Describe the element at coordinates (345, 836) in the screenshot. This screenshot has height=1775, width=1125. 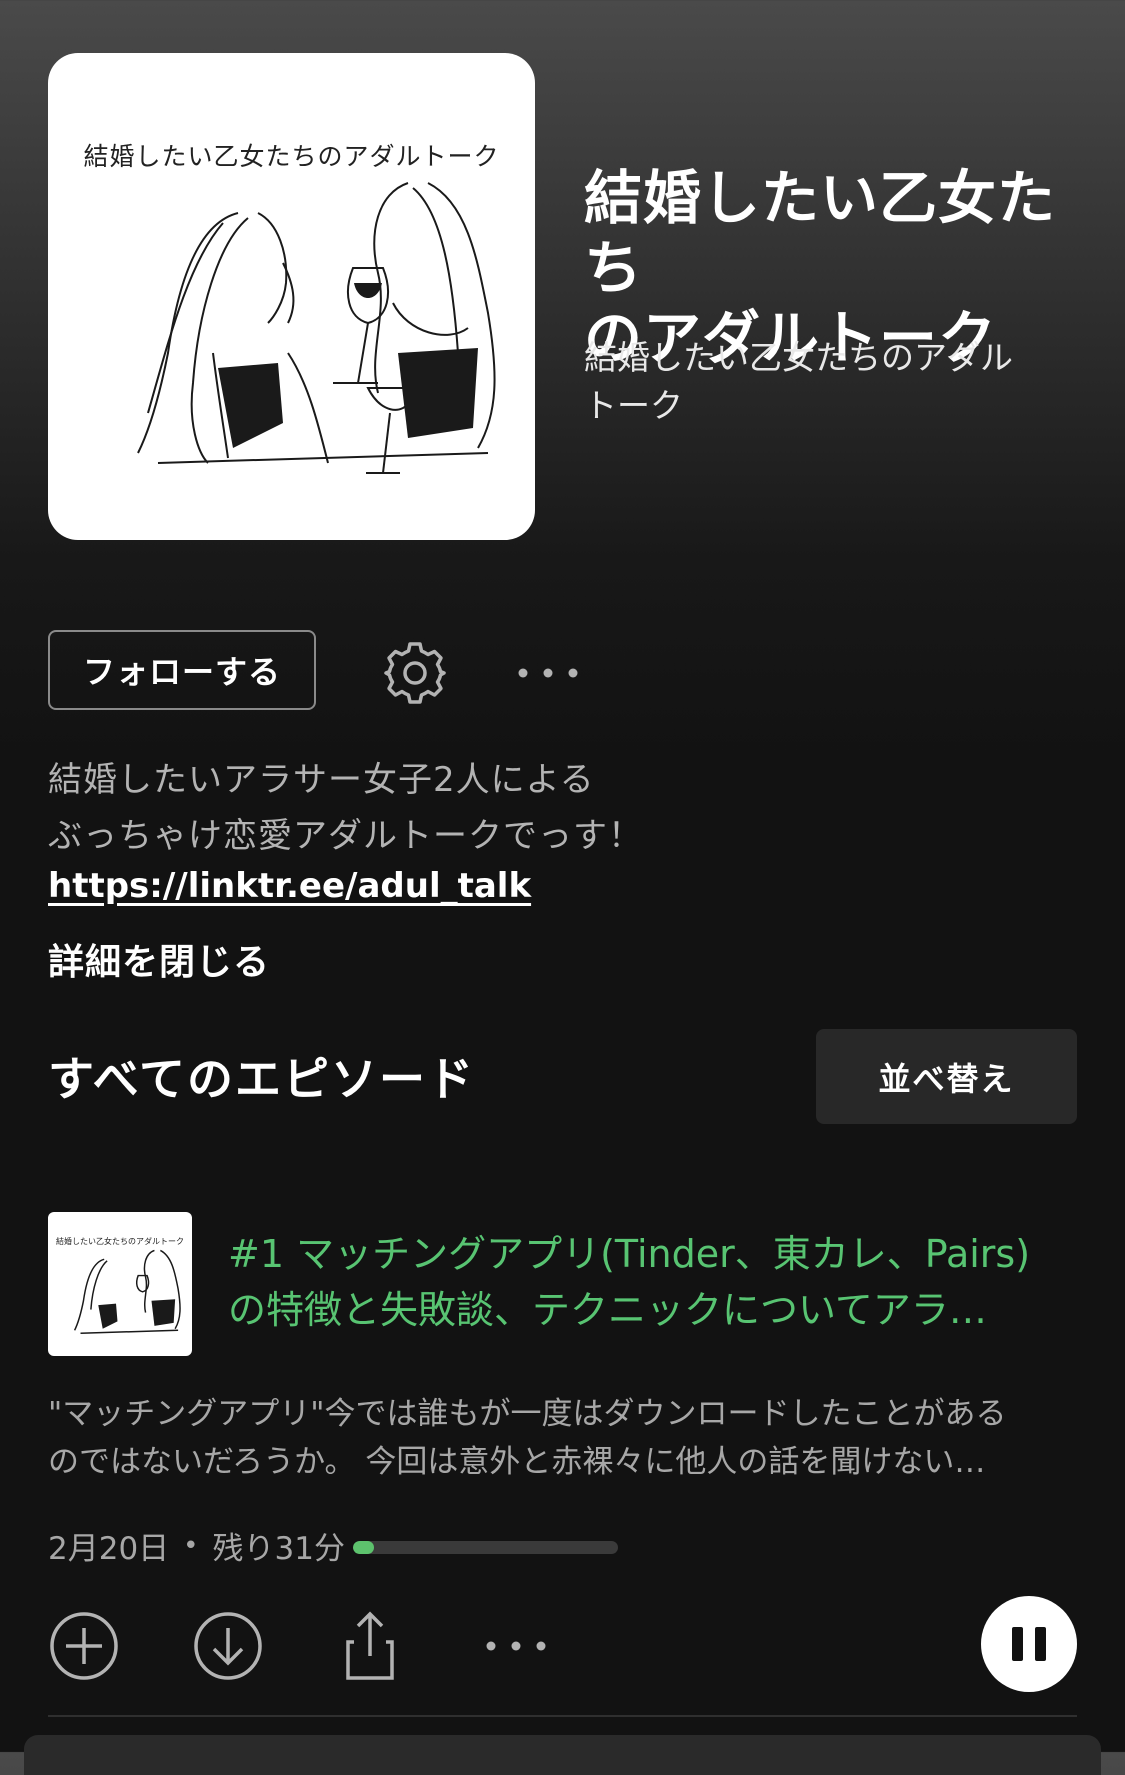
I see `description-line: ぶっちゃけ恋愛アダルトークでっす！` at that location.